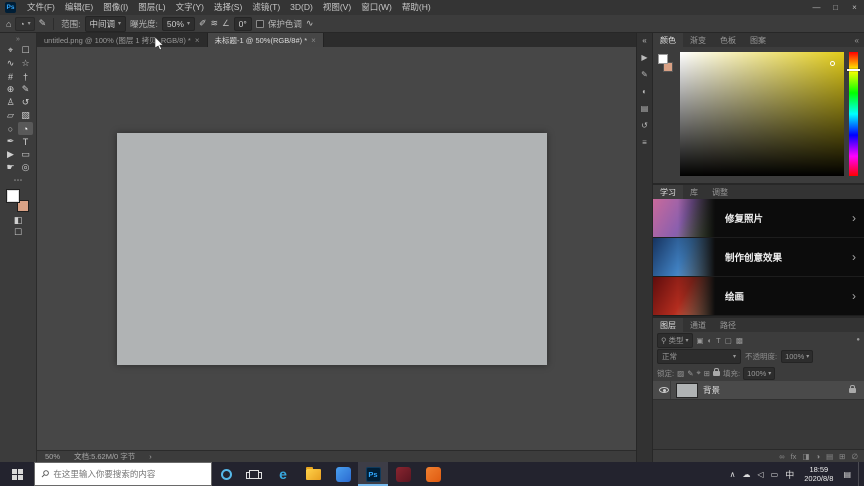  What do you see at coordinates (151, 7) in the screenshot?
I see `menu-layer: 图层(L)` at bounding box center [151, 7].